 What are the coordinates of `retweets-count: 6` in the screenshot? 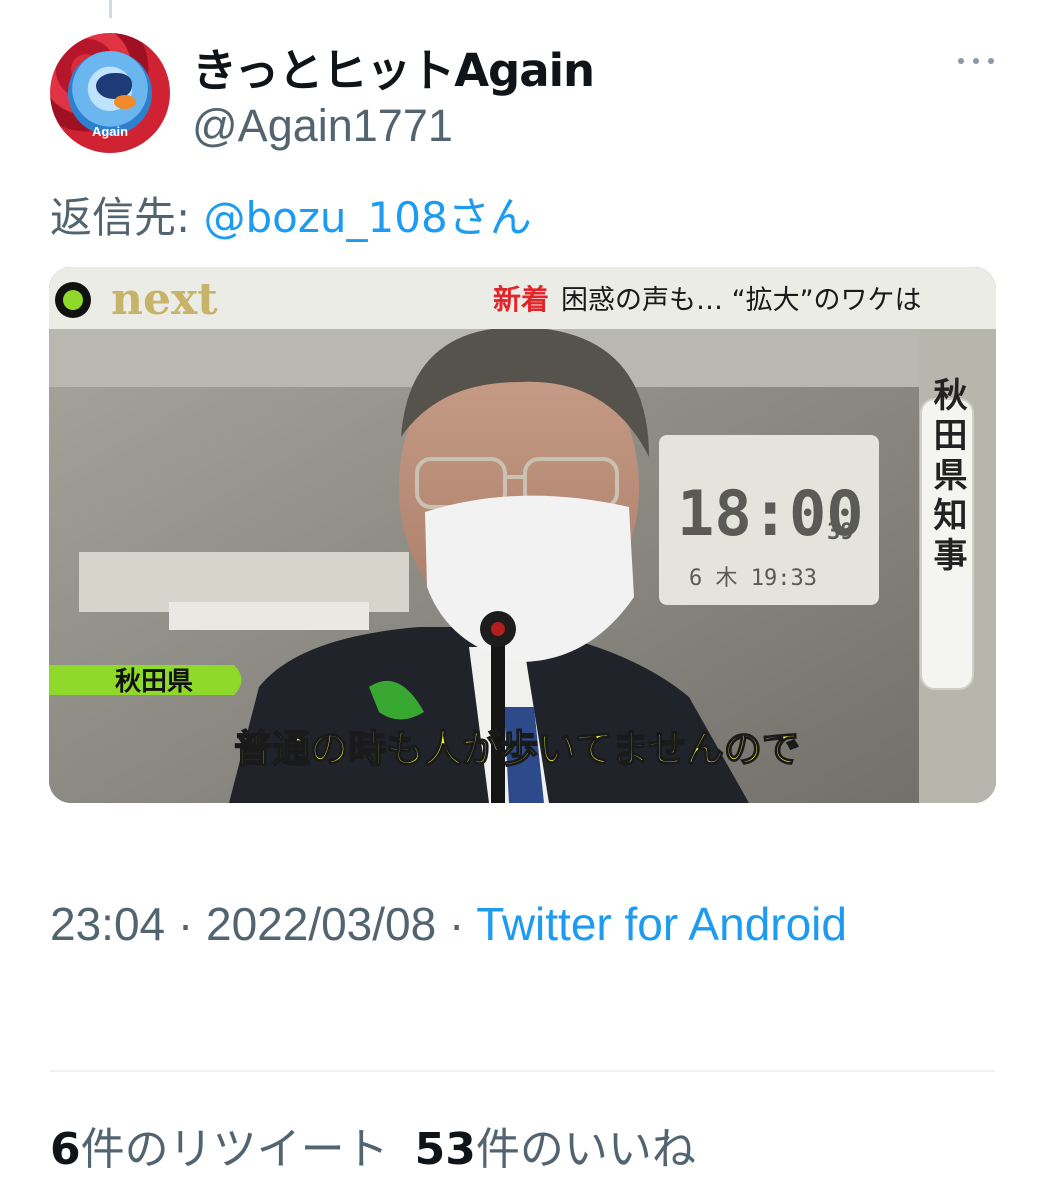 It's located at (65, 1149).